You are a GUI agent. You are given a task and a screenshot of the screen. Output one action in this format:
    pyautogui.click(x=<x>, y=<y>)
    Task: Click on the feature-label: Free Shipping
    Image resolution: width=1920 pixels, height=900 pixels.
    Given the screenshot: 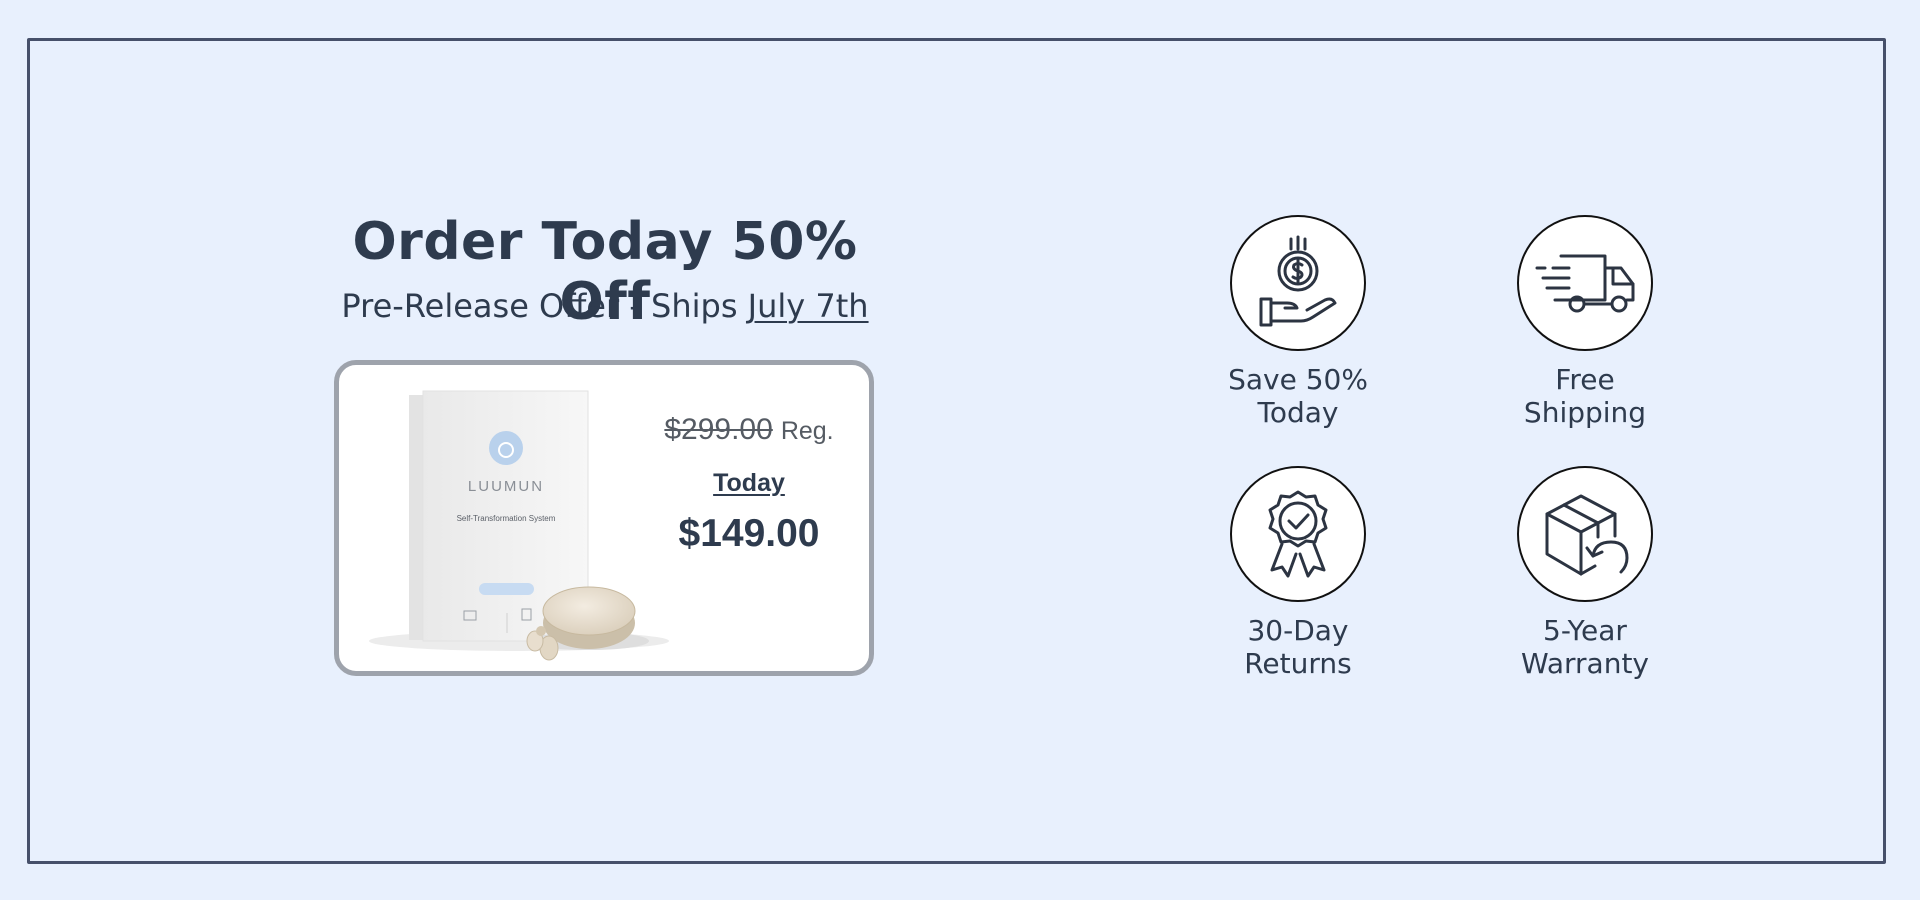 What is the action you would take?
    pyautogui.click(x=1585, y=396)
    